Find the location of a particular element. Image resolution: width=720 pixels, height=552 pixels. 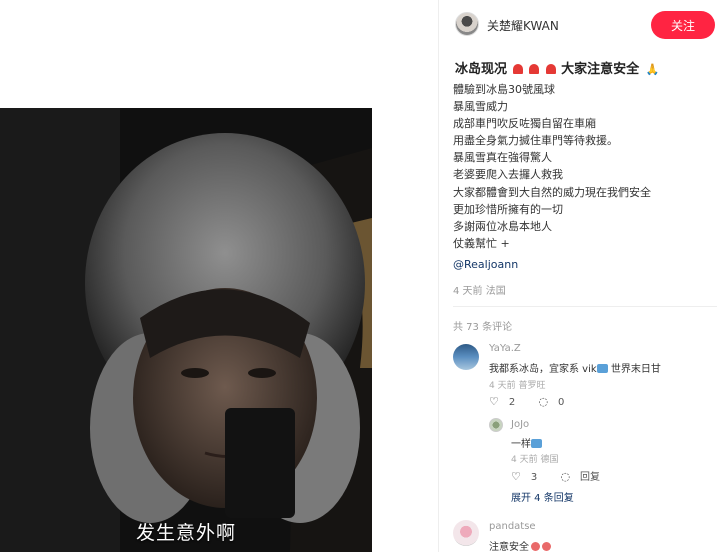

post-line: 老婆要爬入去攞人救我 is located at coordinates (508, 175).